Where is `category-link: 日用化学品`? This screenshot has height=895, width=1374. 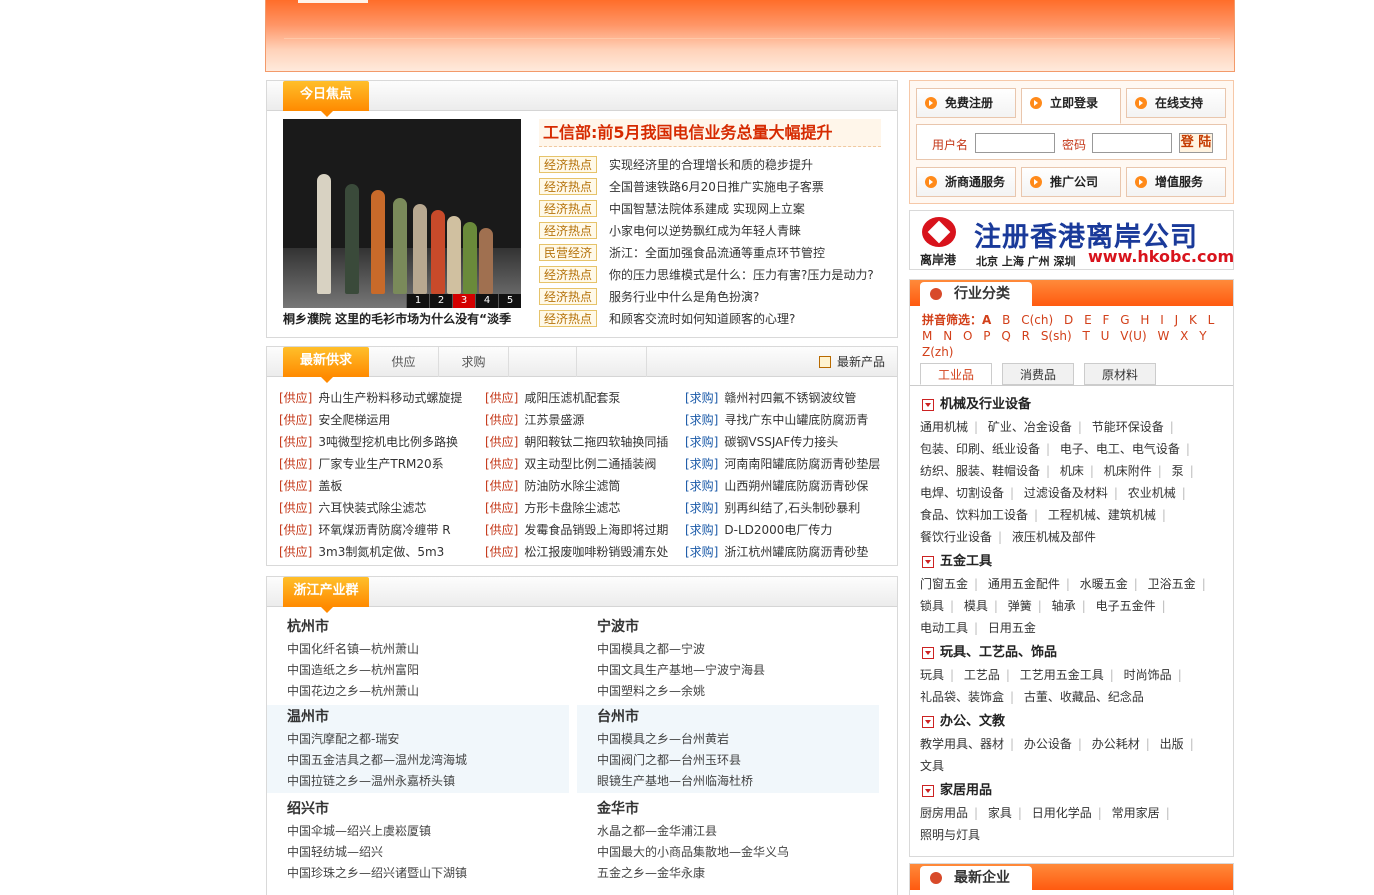
category-link: 日用化学品 is located at coordinates (1062, 813).